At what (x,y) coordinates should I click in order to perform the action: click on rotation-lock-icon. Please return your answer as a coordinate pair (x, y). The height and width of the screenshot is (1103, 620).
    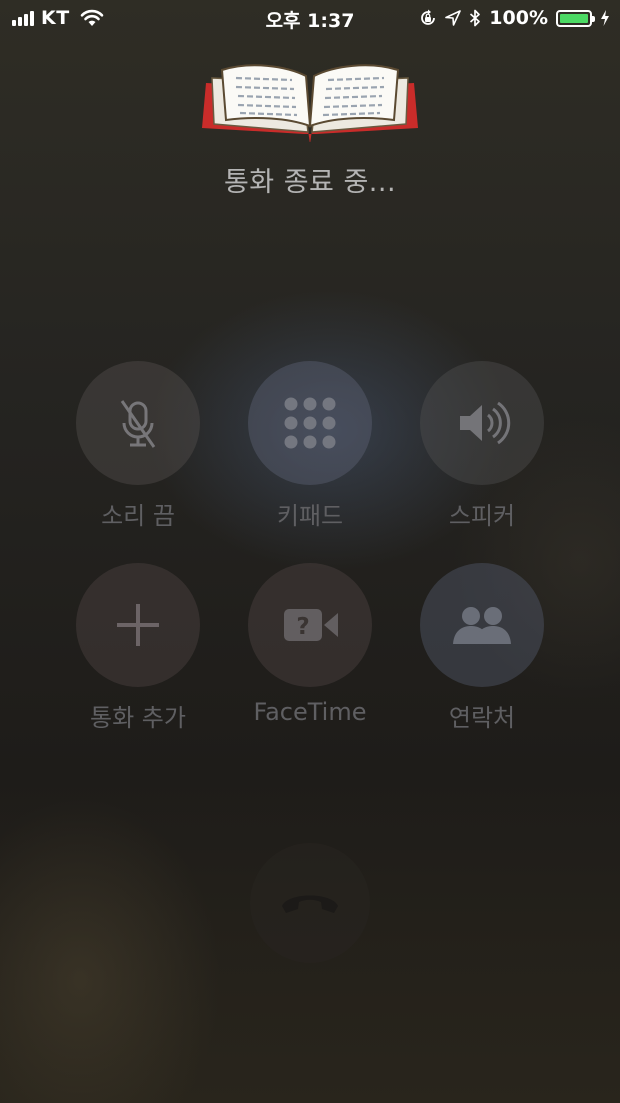
    Looking at the image, I should click on (428, 17).